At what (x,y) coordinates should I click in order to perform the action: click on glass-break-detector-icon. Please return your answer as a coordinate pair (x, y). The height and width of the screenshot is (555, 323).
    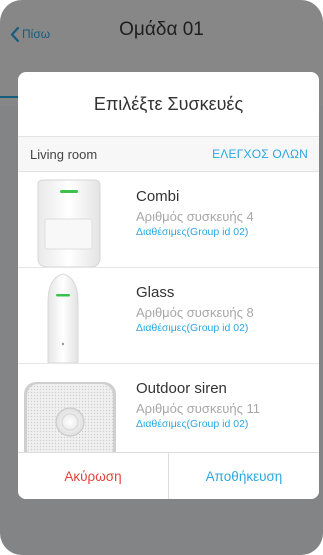
    Looking at the image, I should click on (63, 318).